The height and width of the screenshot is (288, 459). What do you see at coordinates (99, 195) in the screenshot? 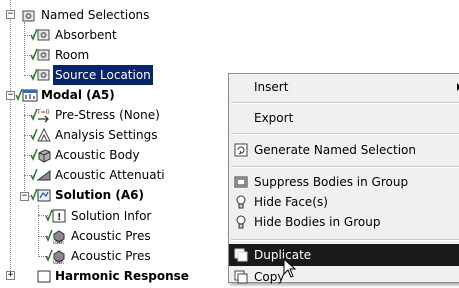
I see `tree-item-solution: Solution (A6)` at bounding box center [99, 195].